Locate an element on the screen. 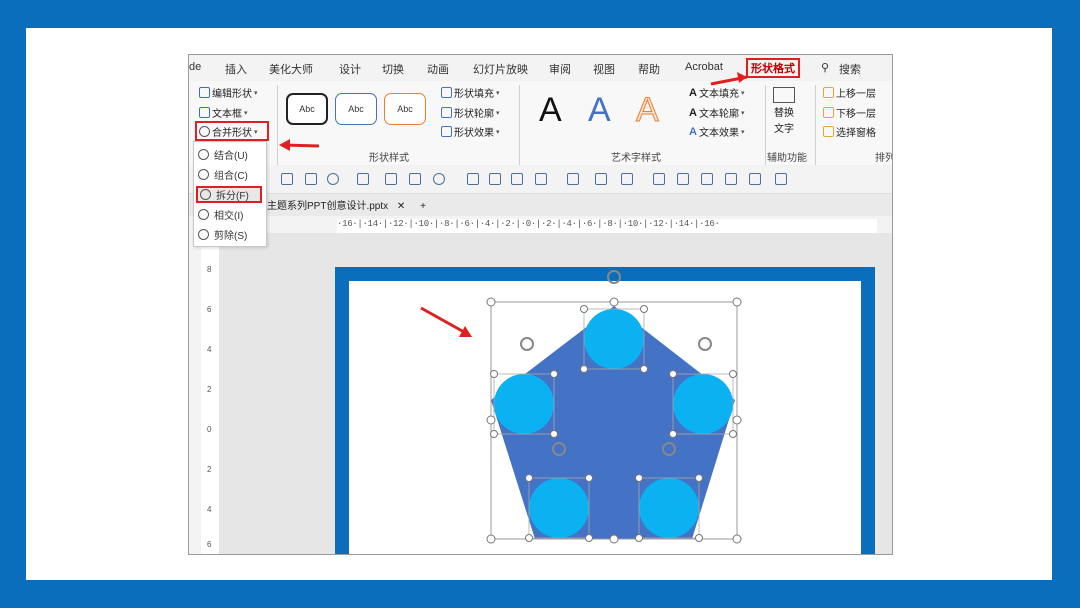 Image resolution: width=1080 pixels, height=608 pixels. menu-item-union-label: 结合(U) is located at coordinates (231, 156).